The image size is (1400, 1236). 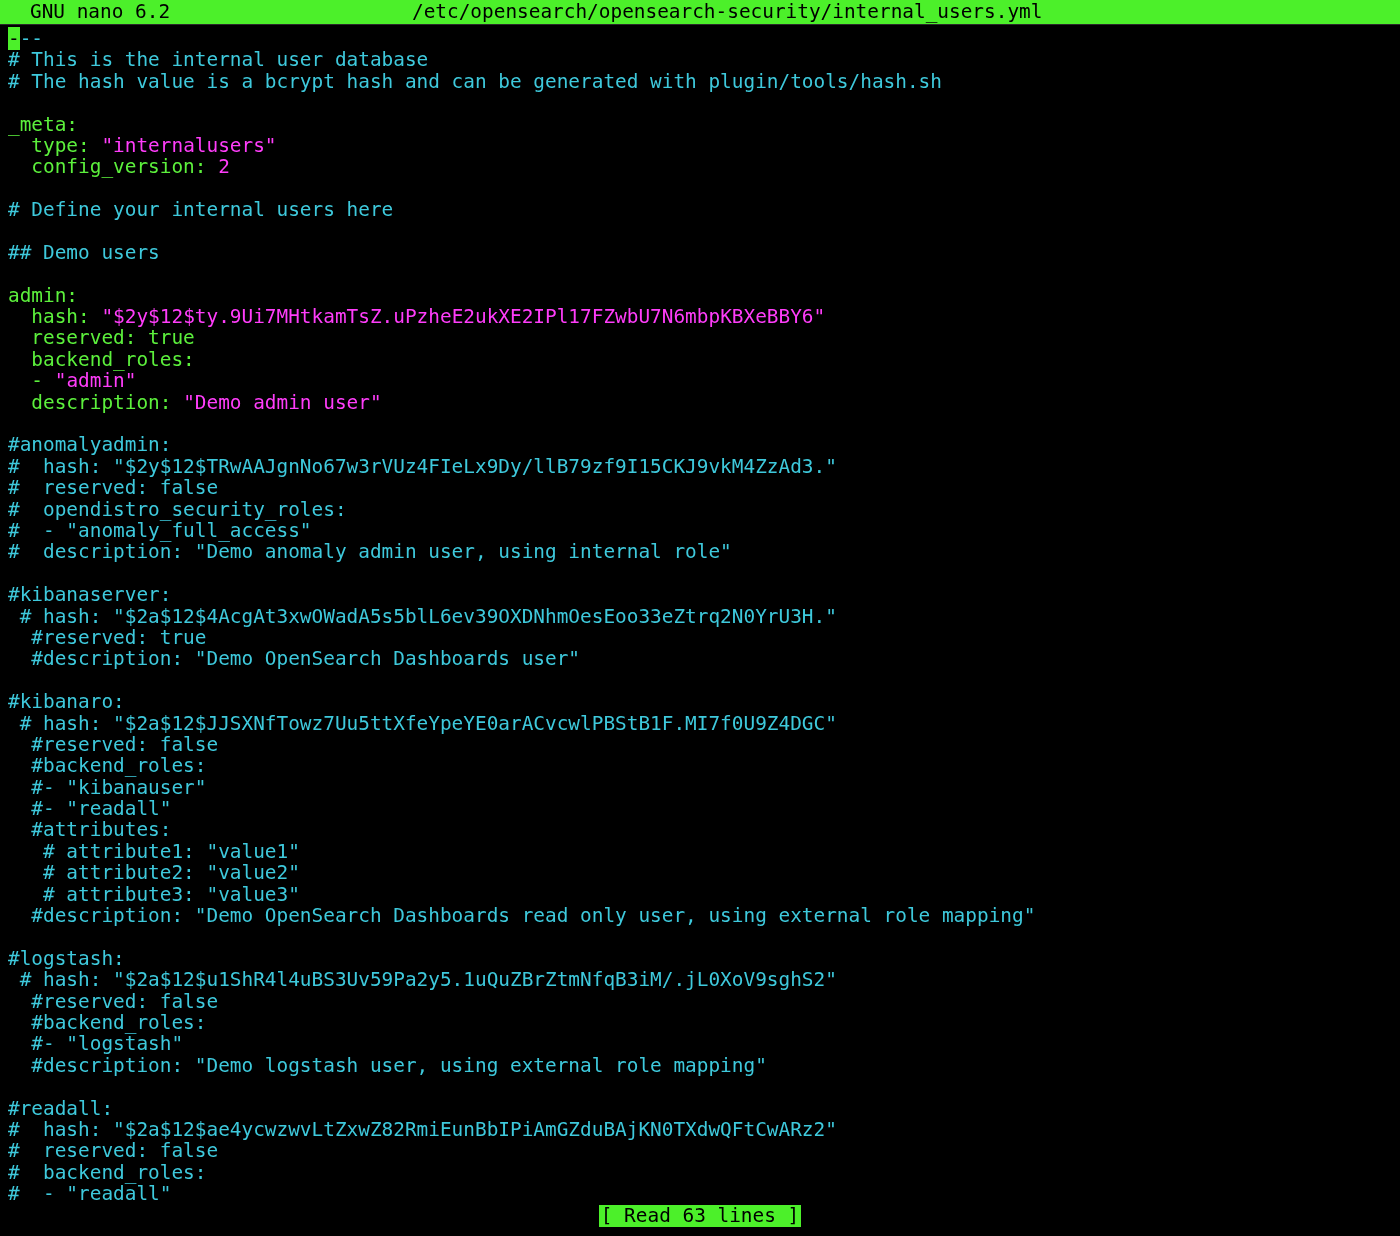 I want to click on comment-text: # opendistro_security_roles:, so click(x=177, y=509).